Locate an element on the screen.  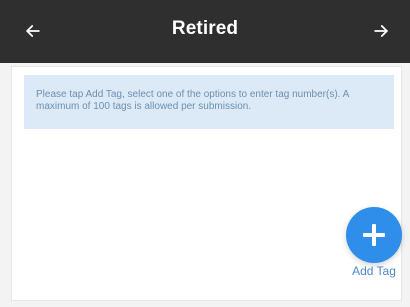
arrow-right-icon is located at coordinates (381, 31).